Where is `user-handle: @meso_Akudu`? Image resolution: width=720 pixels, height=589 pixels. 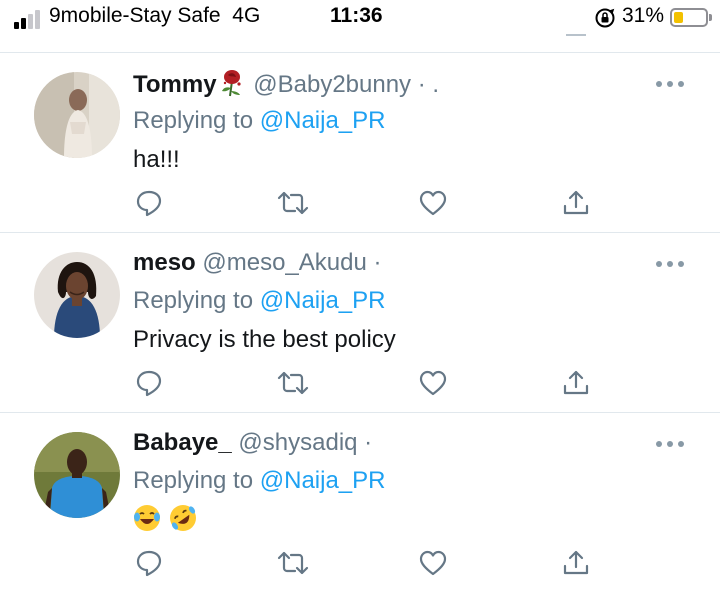 user-handle: @meso_Akudu is located at coordinates (284, 262).